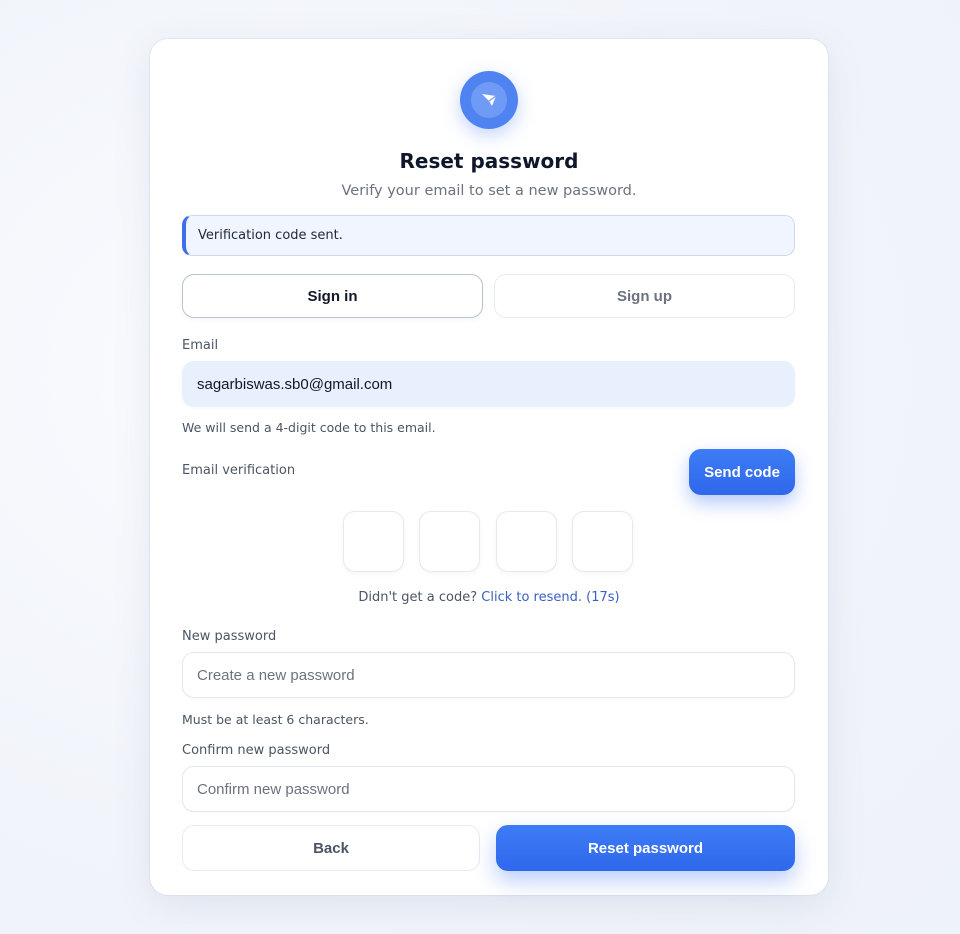  I want to click on confirm-password-label: Confirm new password, so click(256, 750).